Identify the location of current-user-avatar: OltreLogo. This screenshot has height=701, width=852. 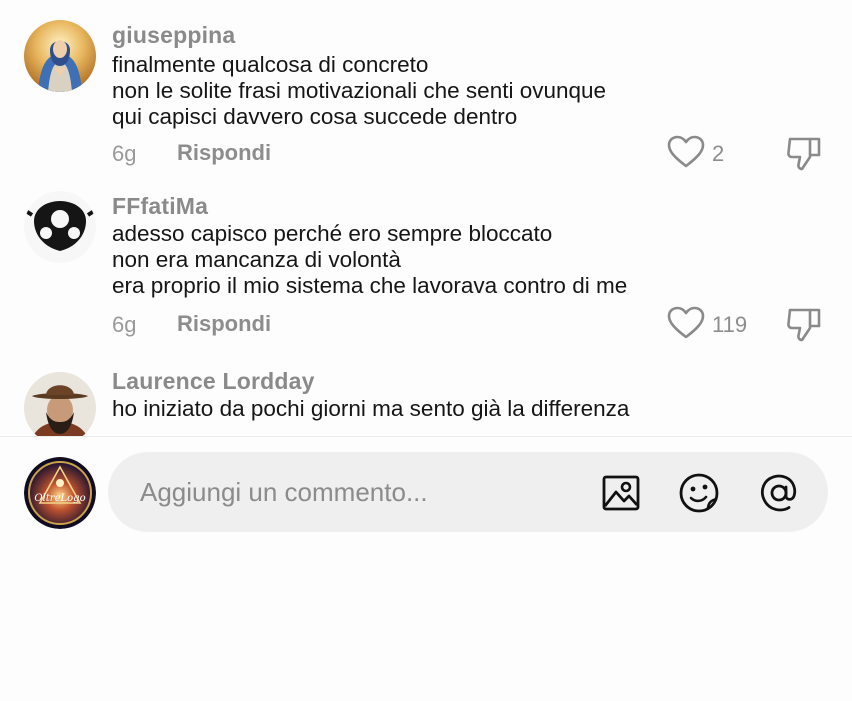
(60, 493).